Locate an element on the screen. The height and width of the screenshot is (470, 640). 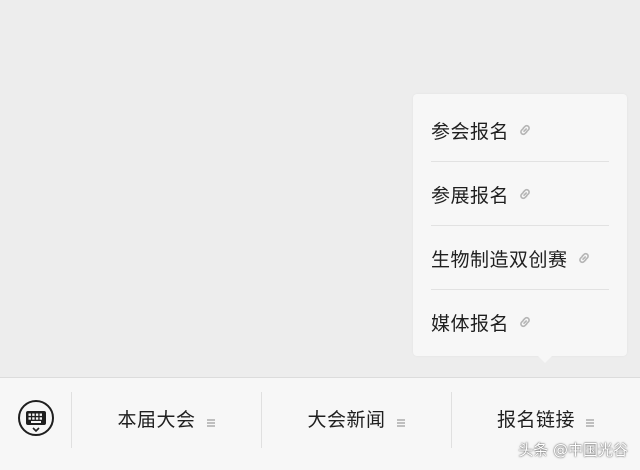
menu-item-label: 参会报名 is located at coordinates (470, 131).